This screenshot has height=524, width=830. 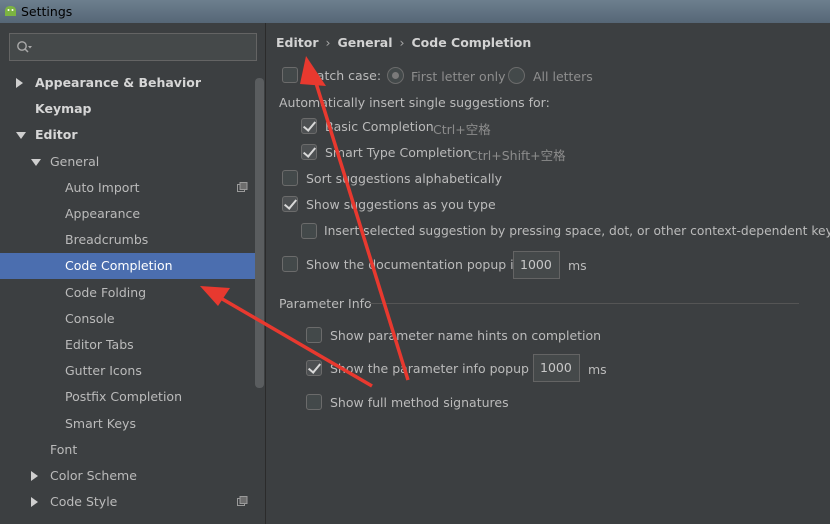 I want to click on sidebar-item-label: Color Scheme, so click(x=93, y=475).